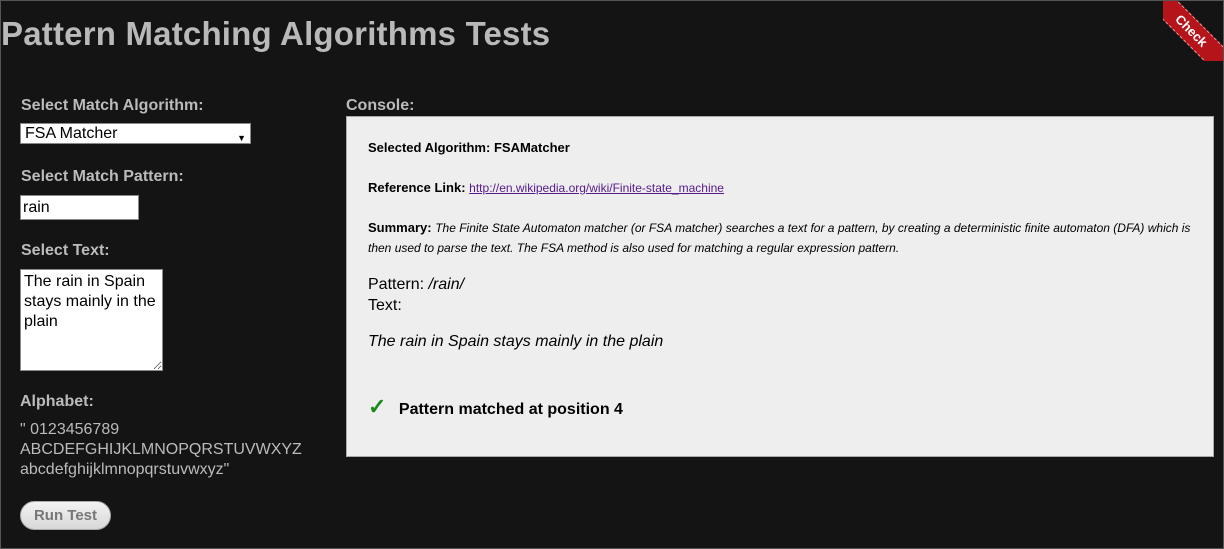  I want to click on run-test-button: Run Test, so click(65, 515).